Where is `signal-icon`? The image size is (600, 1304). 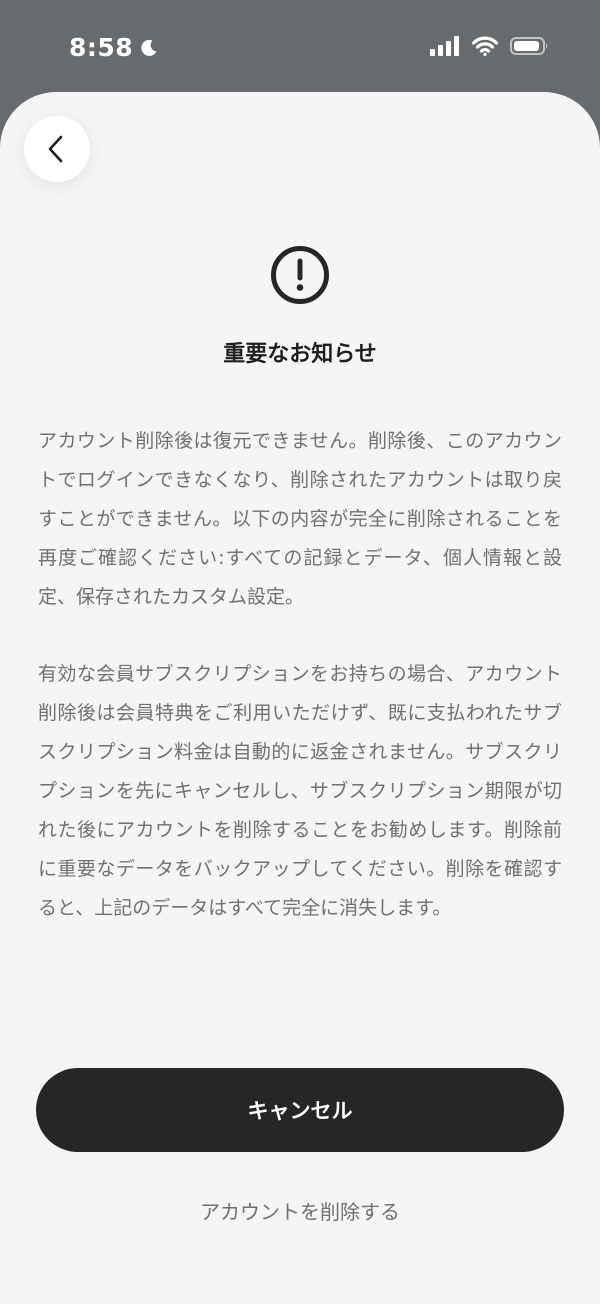 signal-icon is located at coordinates (444, 46).